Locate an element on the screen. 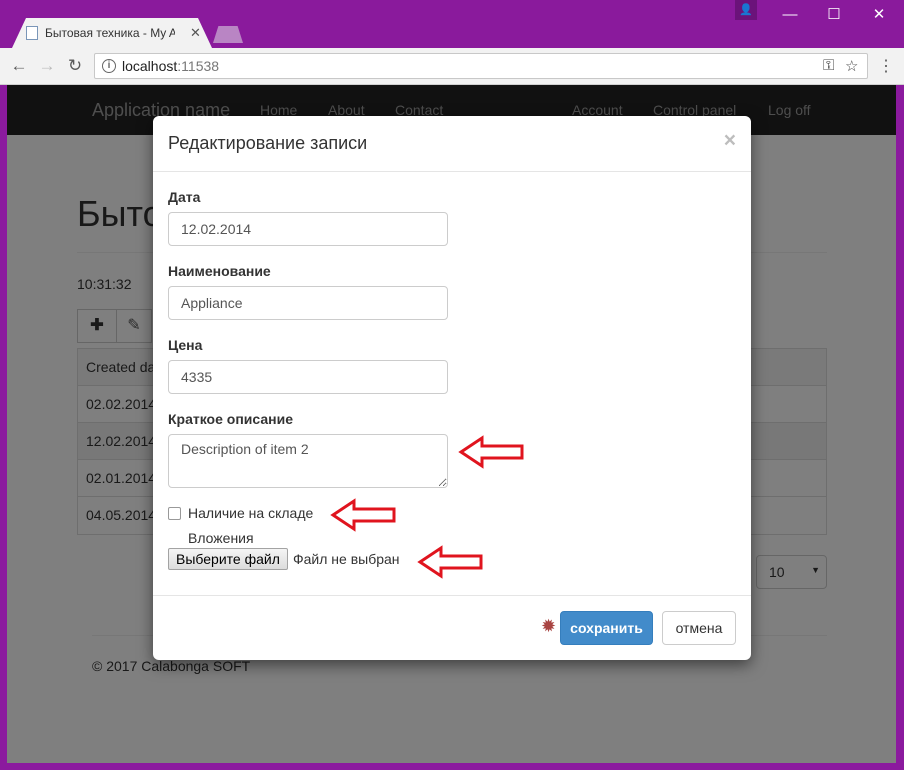 The image size is (904, 770). close-icon: × is located at coordinates (730, 141).